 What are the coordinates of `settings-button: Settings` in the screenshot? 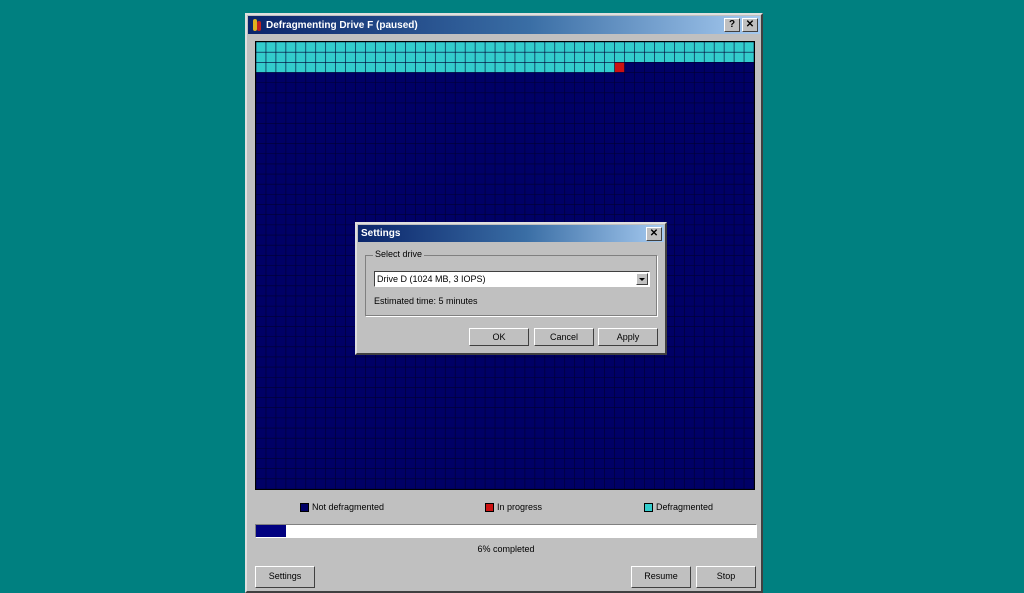 It's located at (285, 577).